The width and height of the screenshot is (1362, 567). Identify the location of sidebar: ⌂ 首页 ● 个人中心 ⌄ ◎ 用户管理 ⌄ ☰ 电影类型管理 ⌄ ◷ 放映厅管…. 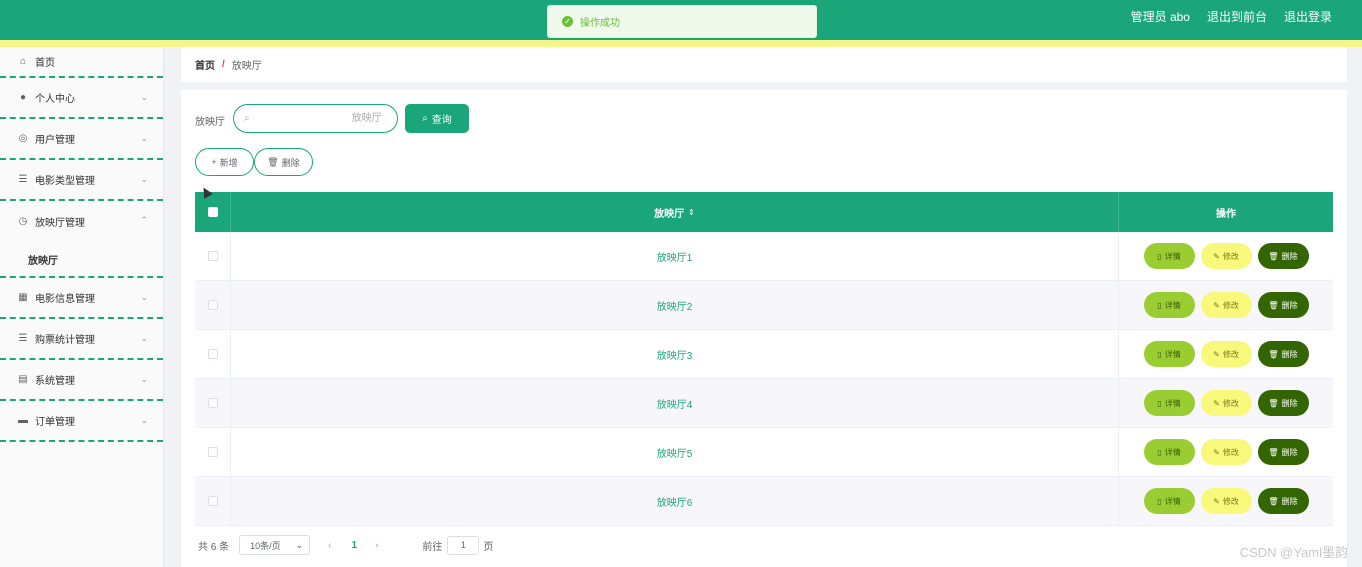
(82, 307).